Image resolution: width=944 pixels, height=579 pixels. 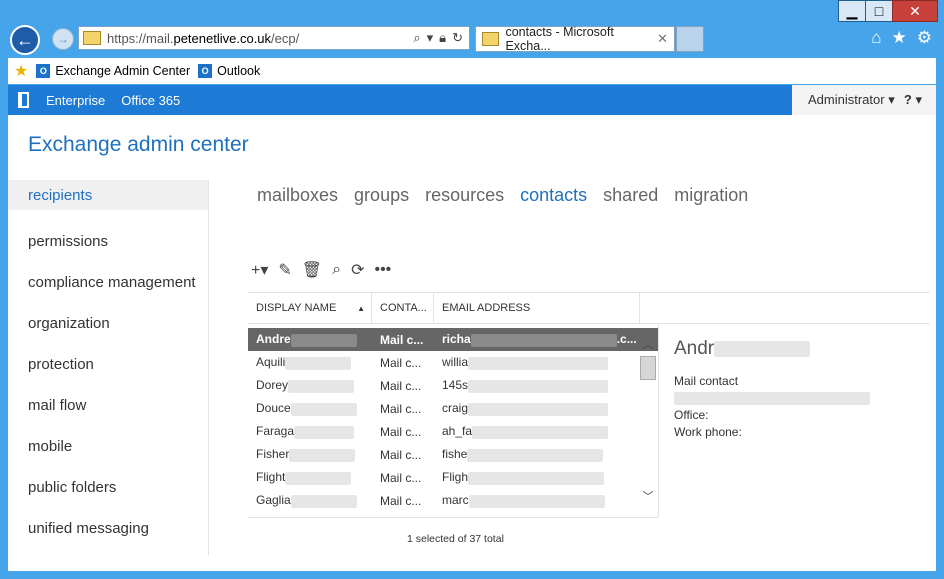 I want to click on col-email-address: EMAIL ADDRESS, so click(x=537, y=308).